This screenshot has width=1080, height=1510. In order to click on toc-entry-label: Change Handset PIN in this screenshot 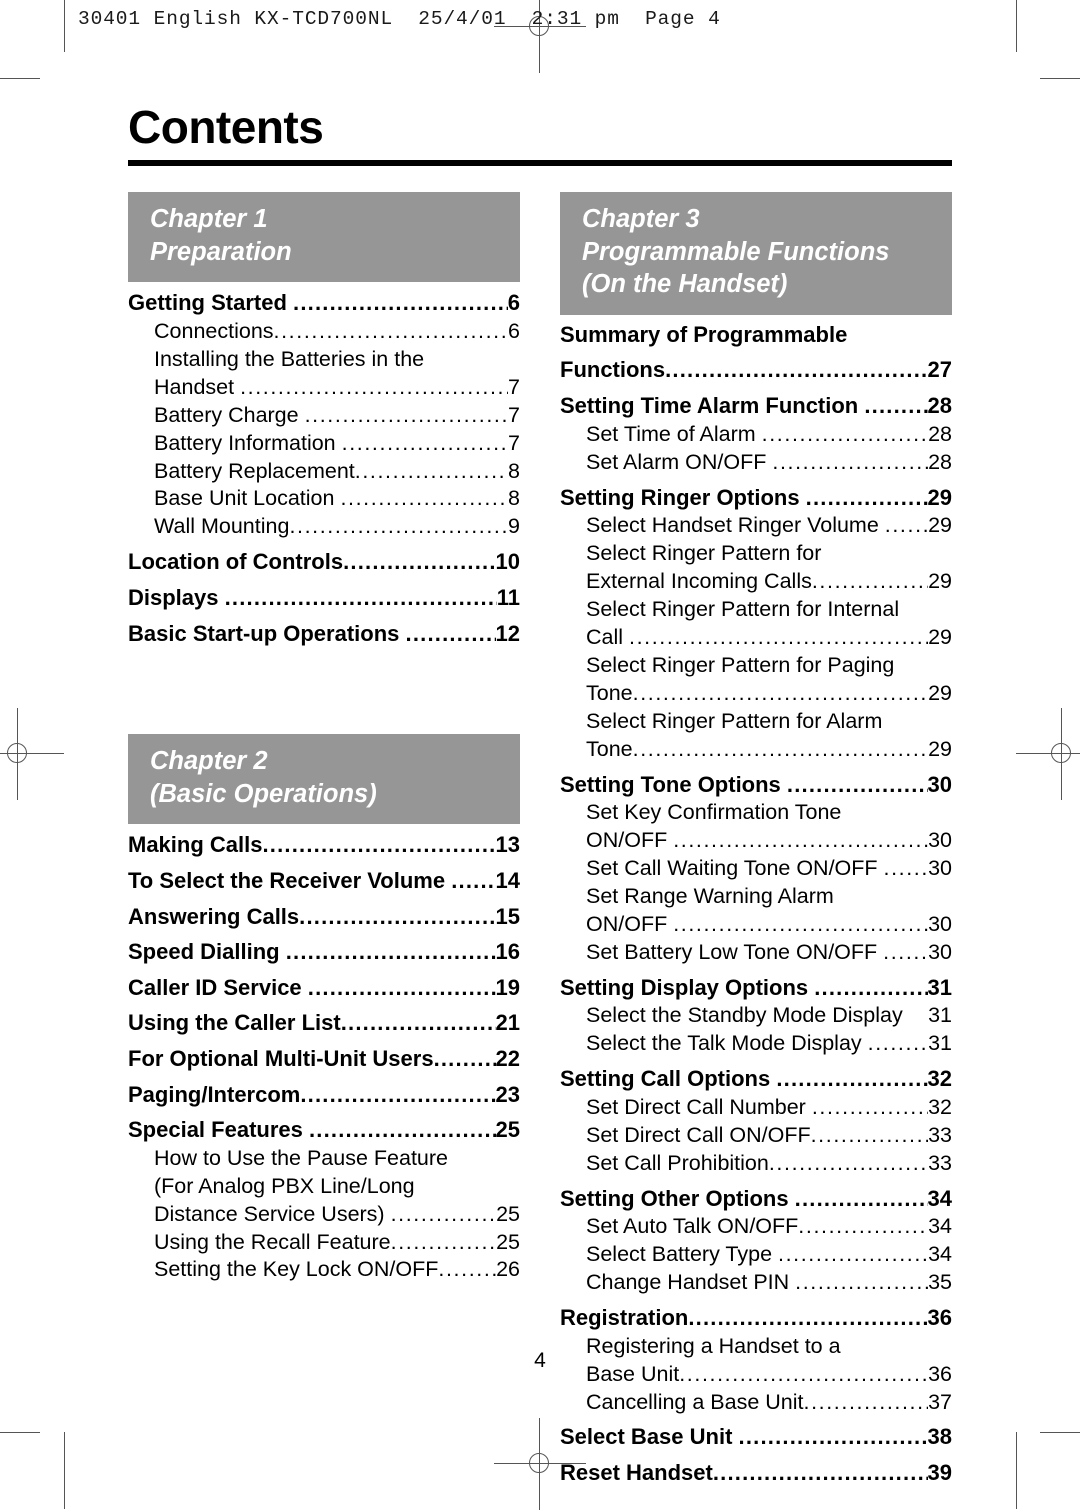, I will do `click(691, 1282)`.